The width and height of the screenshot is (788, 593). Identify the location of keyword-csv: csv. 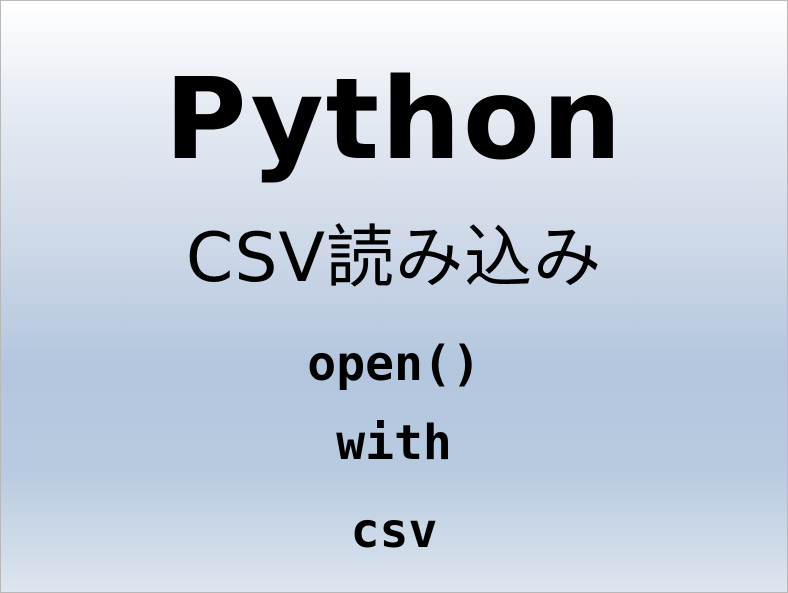
(394, 531).